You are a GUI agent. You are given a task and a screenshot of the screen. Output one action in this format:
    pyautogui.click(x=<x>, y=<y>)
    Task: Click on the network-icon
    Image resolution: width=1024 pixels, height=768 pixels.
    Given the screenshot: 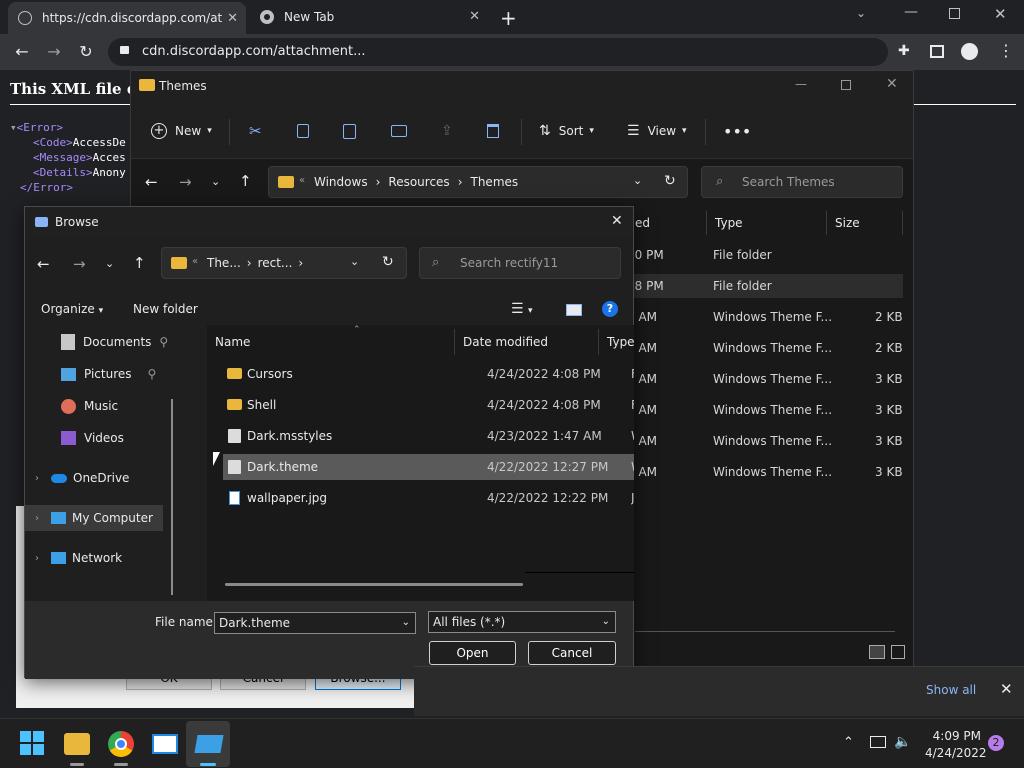 What is the action you would take?
    pyautogui.click(x=878, y=742)
    